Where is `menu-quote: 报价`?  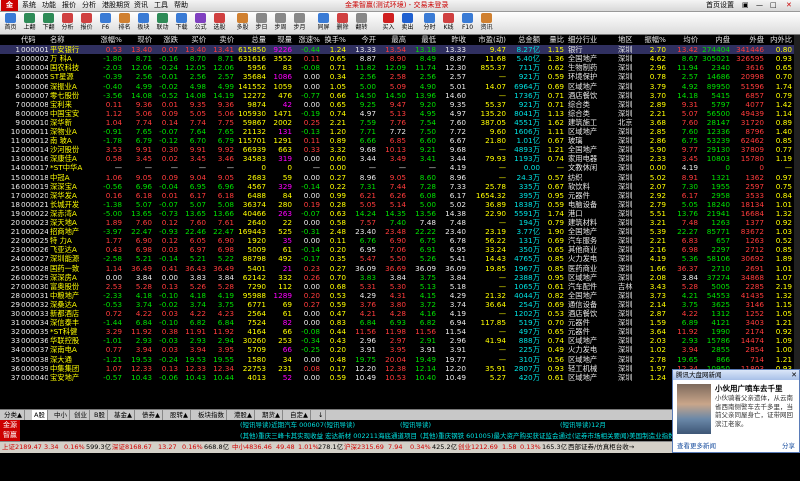 menu-quote: 报价 is located at coordinates (69, 5).